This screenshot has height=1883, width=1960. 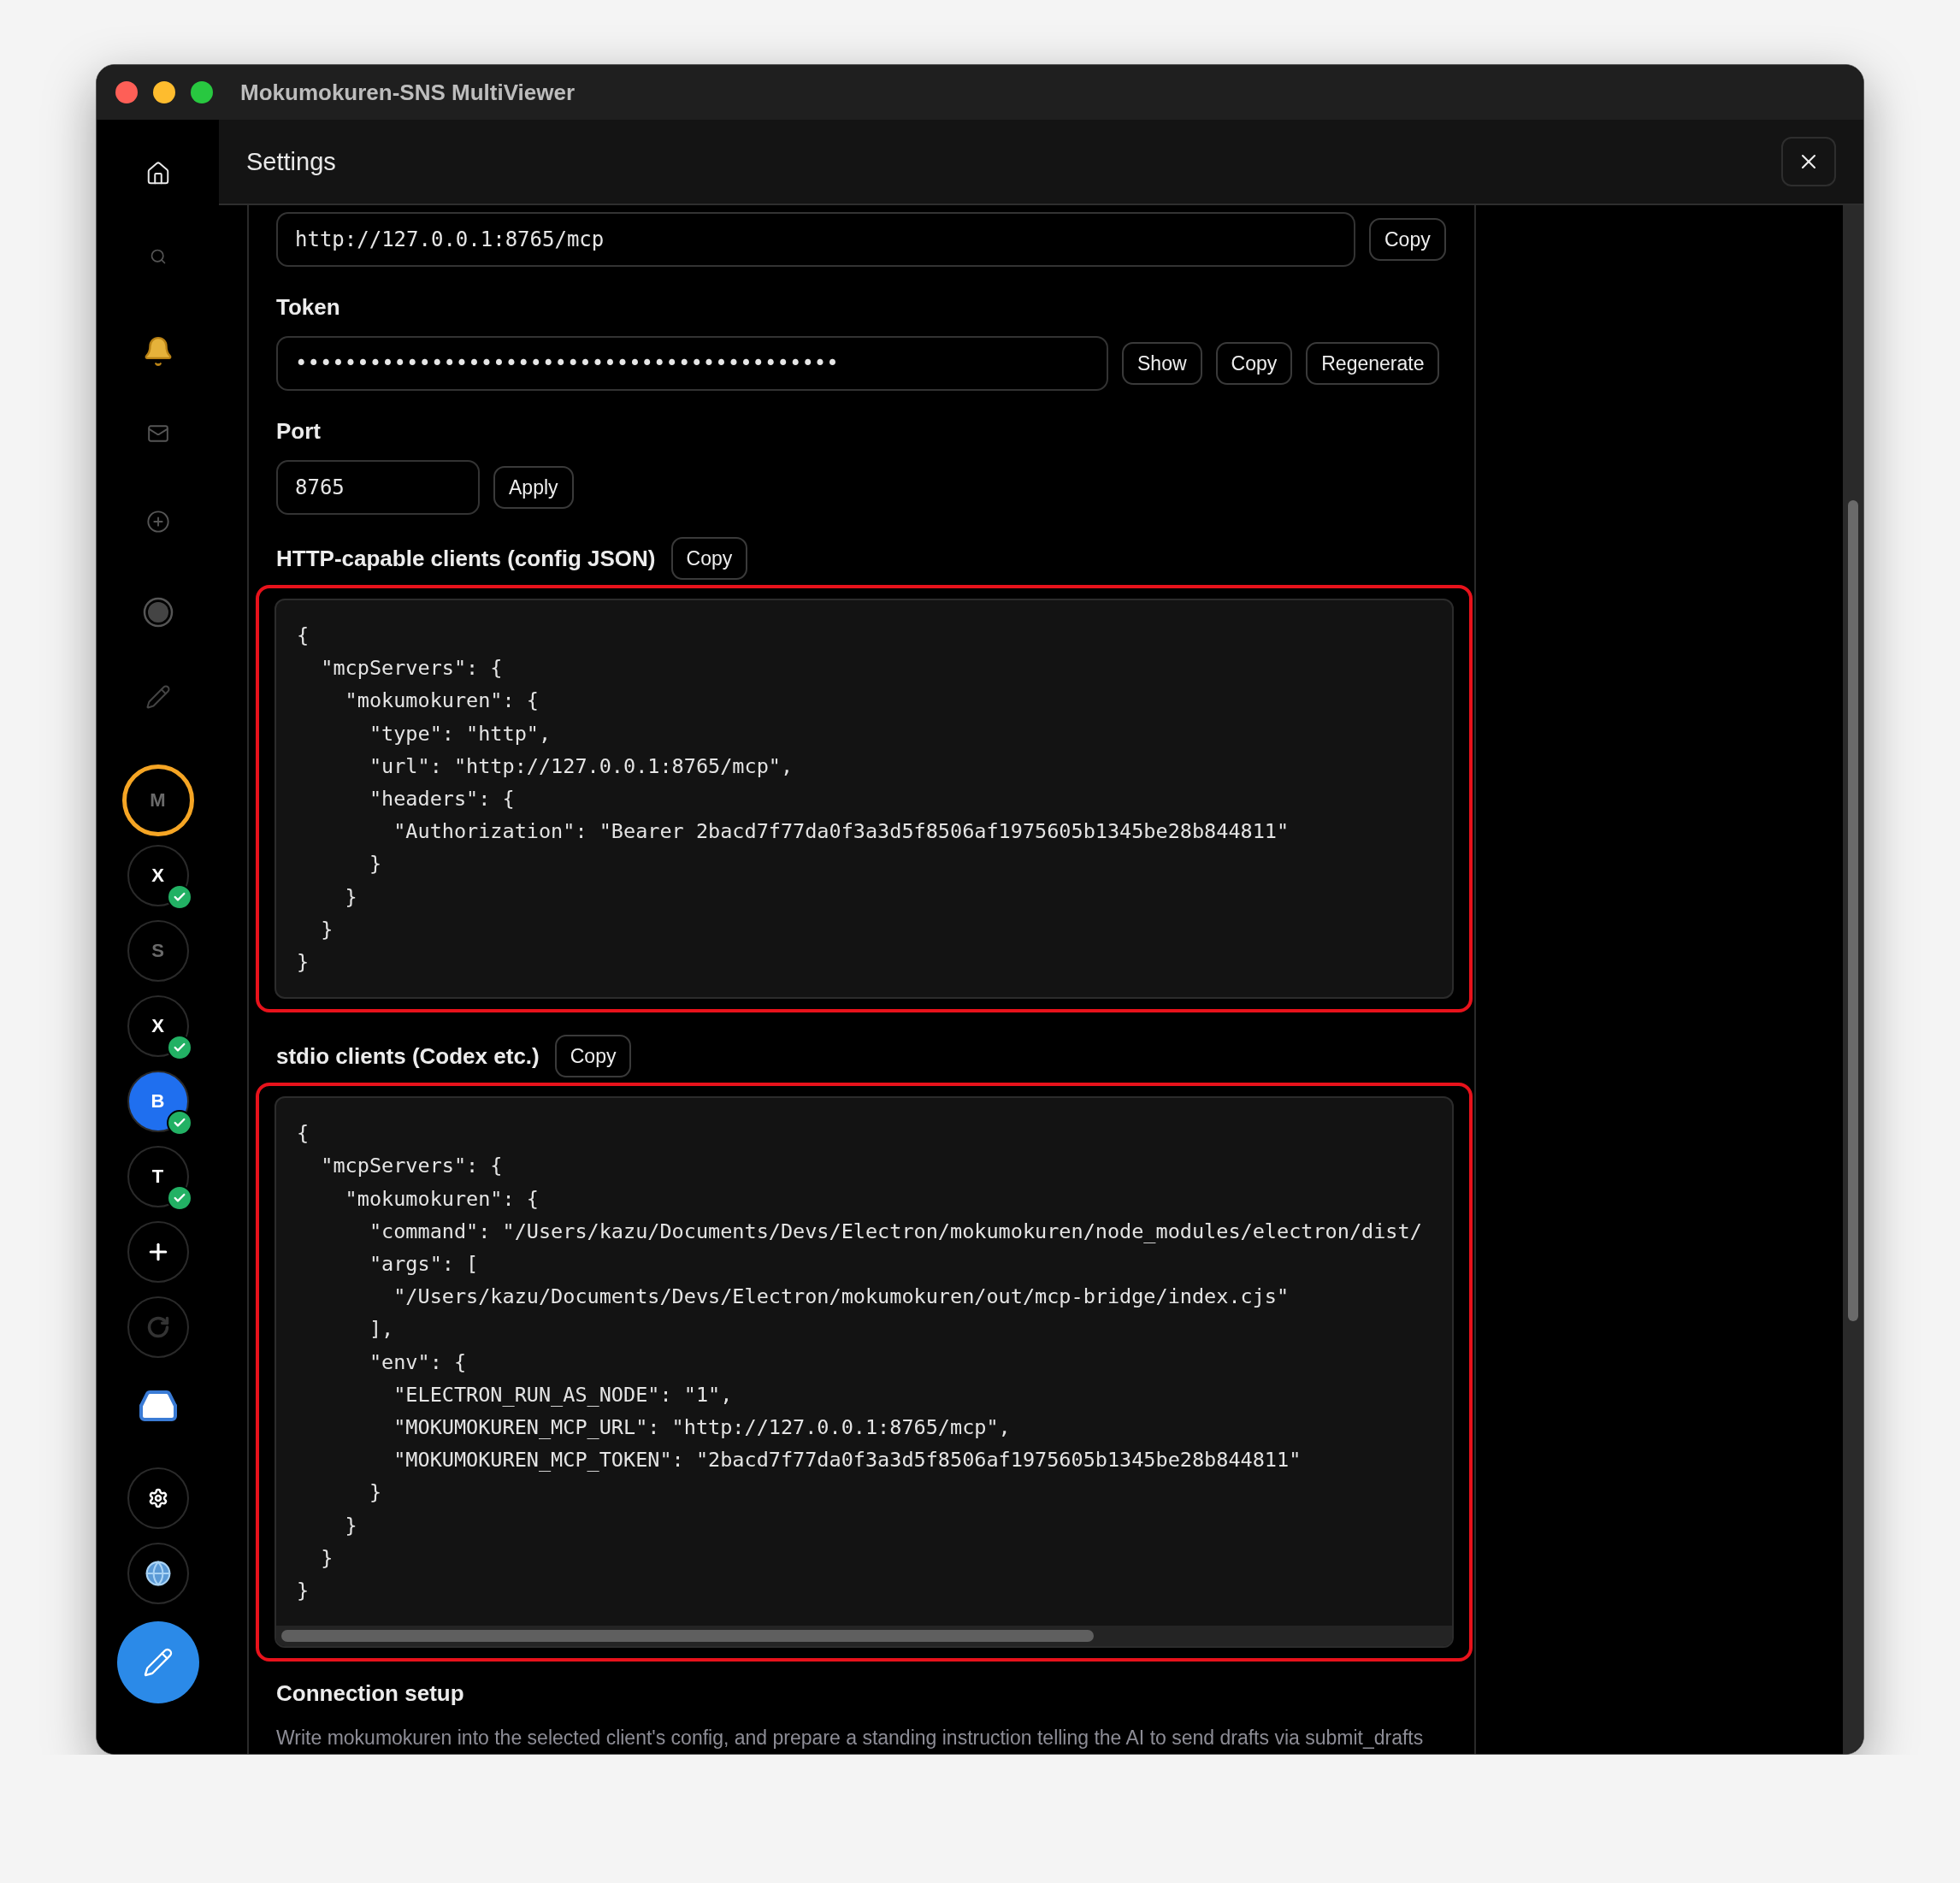 I want to click on close-button, so click(x=1808, y=161).